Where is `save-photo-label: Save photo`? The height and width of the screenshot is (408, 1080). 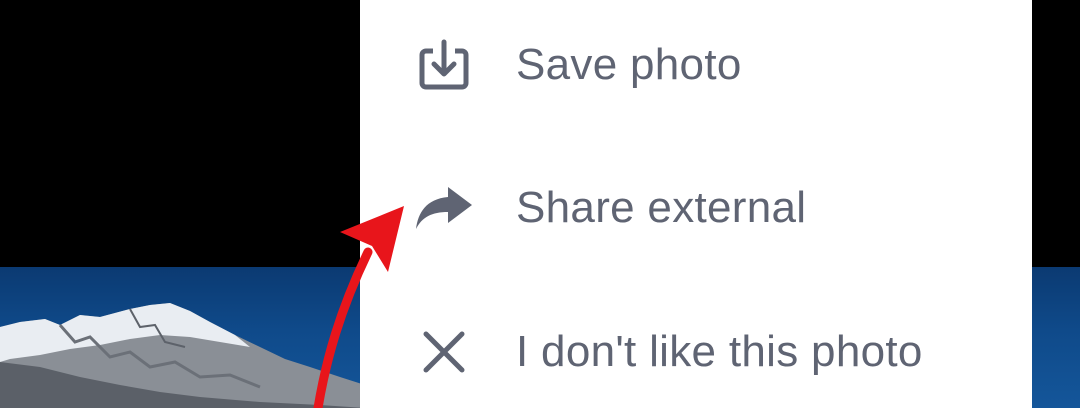 save-photo-label: Save photo is located at coordinates (629, 64).